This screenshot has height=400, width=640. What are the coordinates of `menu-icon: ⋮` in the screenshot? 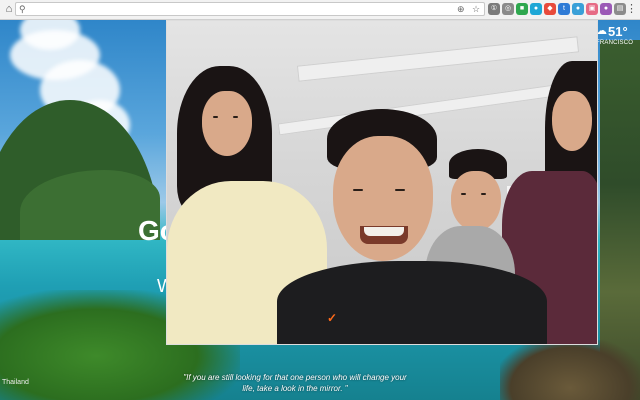 It's located at (631, 9).